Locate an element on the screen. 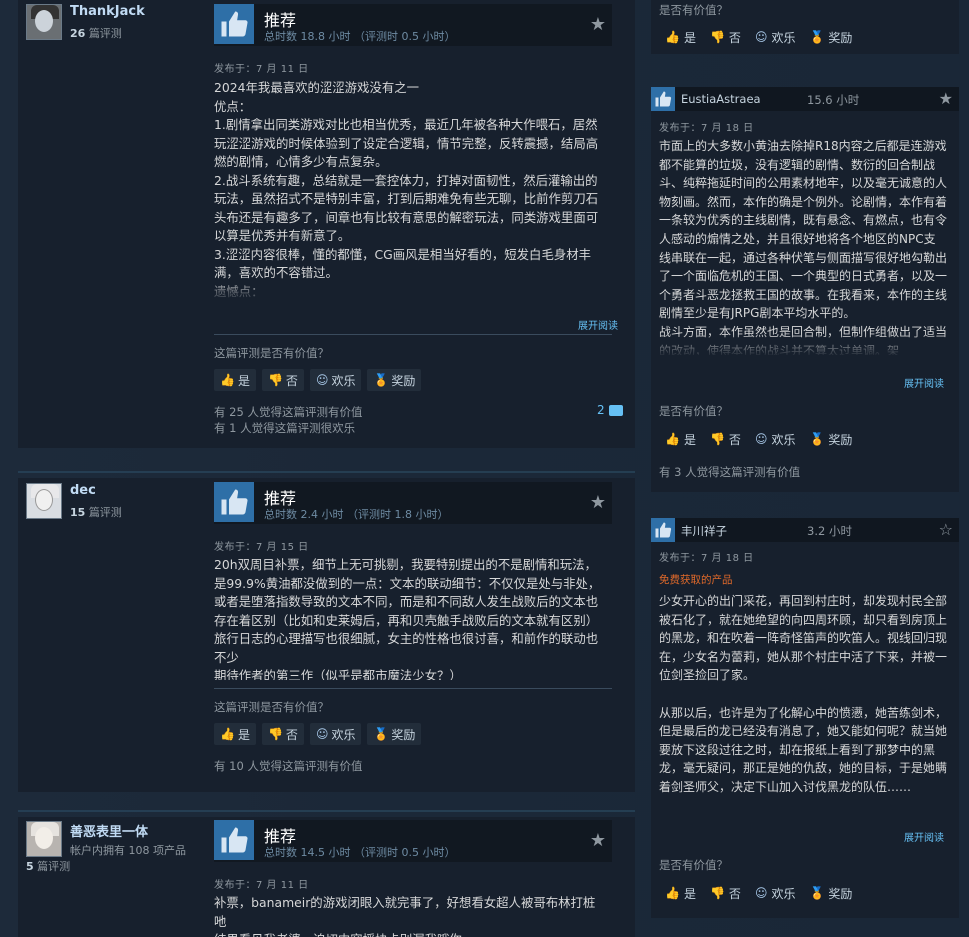 The image size is (969, 937). comments-link: 2 is located at coordinates (610, 410).